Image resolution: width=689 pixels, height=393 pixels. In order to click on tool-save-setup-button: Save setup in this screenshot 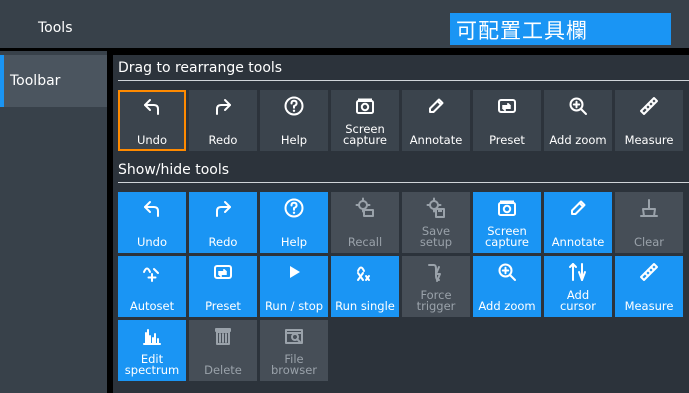, I will do `click(436, 222)`.